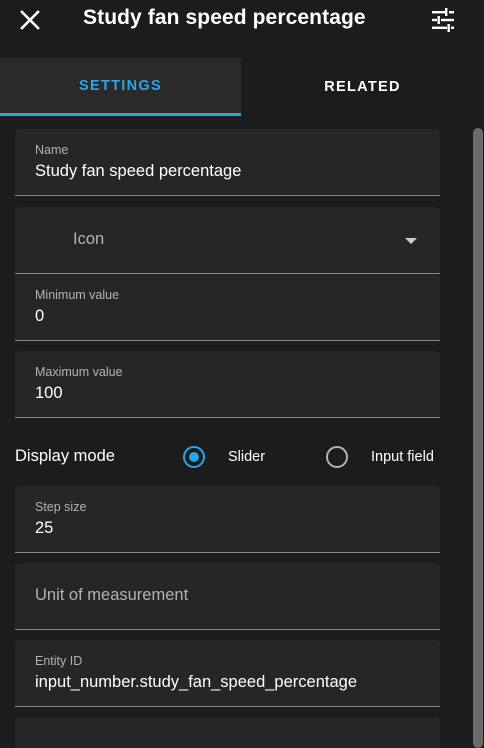  What do you see at coordinates (227, 519) in the screenshot?
I see `step-size-field: Step size 25` at bounding box center [227, 519].